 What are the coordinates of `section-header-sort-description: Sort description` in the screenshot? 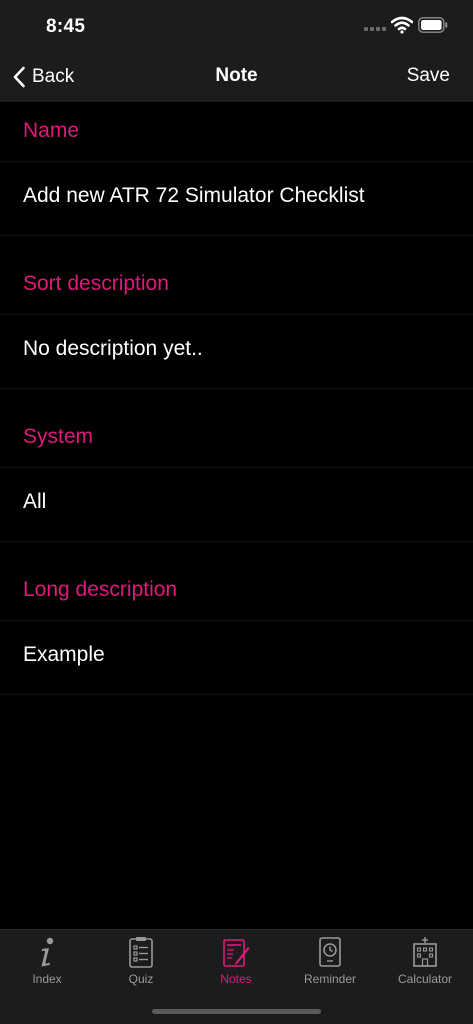 It's located at (236, 285).